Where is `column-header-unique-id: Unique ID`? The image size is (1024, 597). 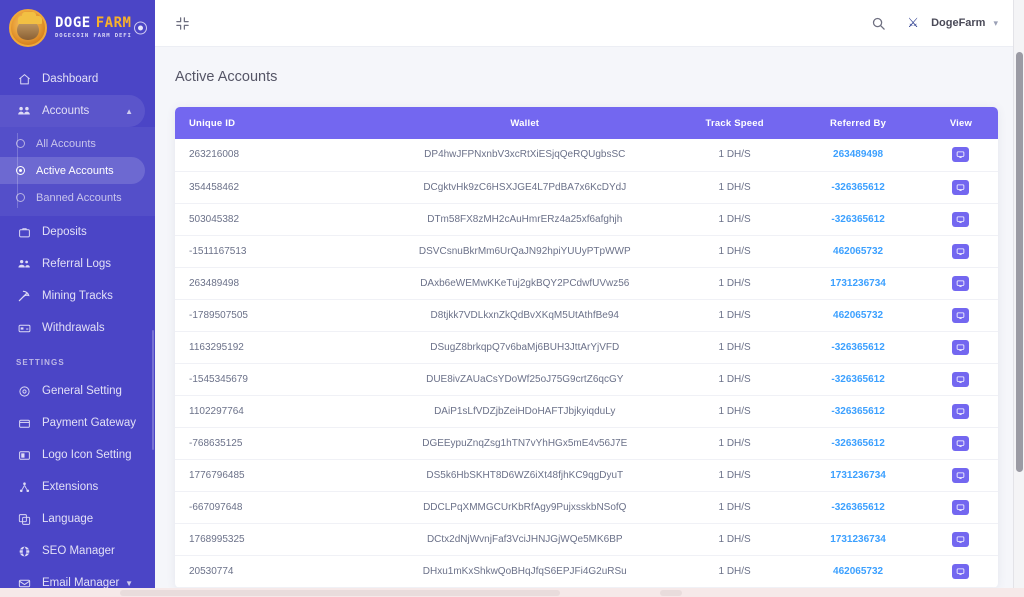 column-header-unique-id: Unique ID is located at coordinates (274, 123).